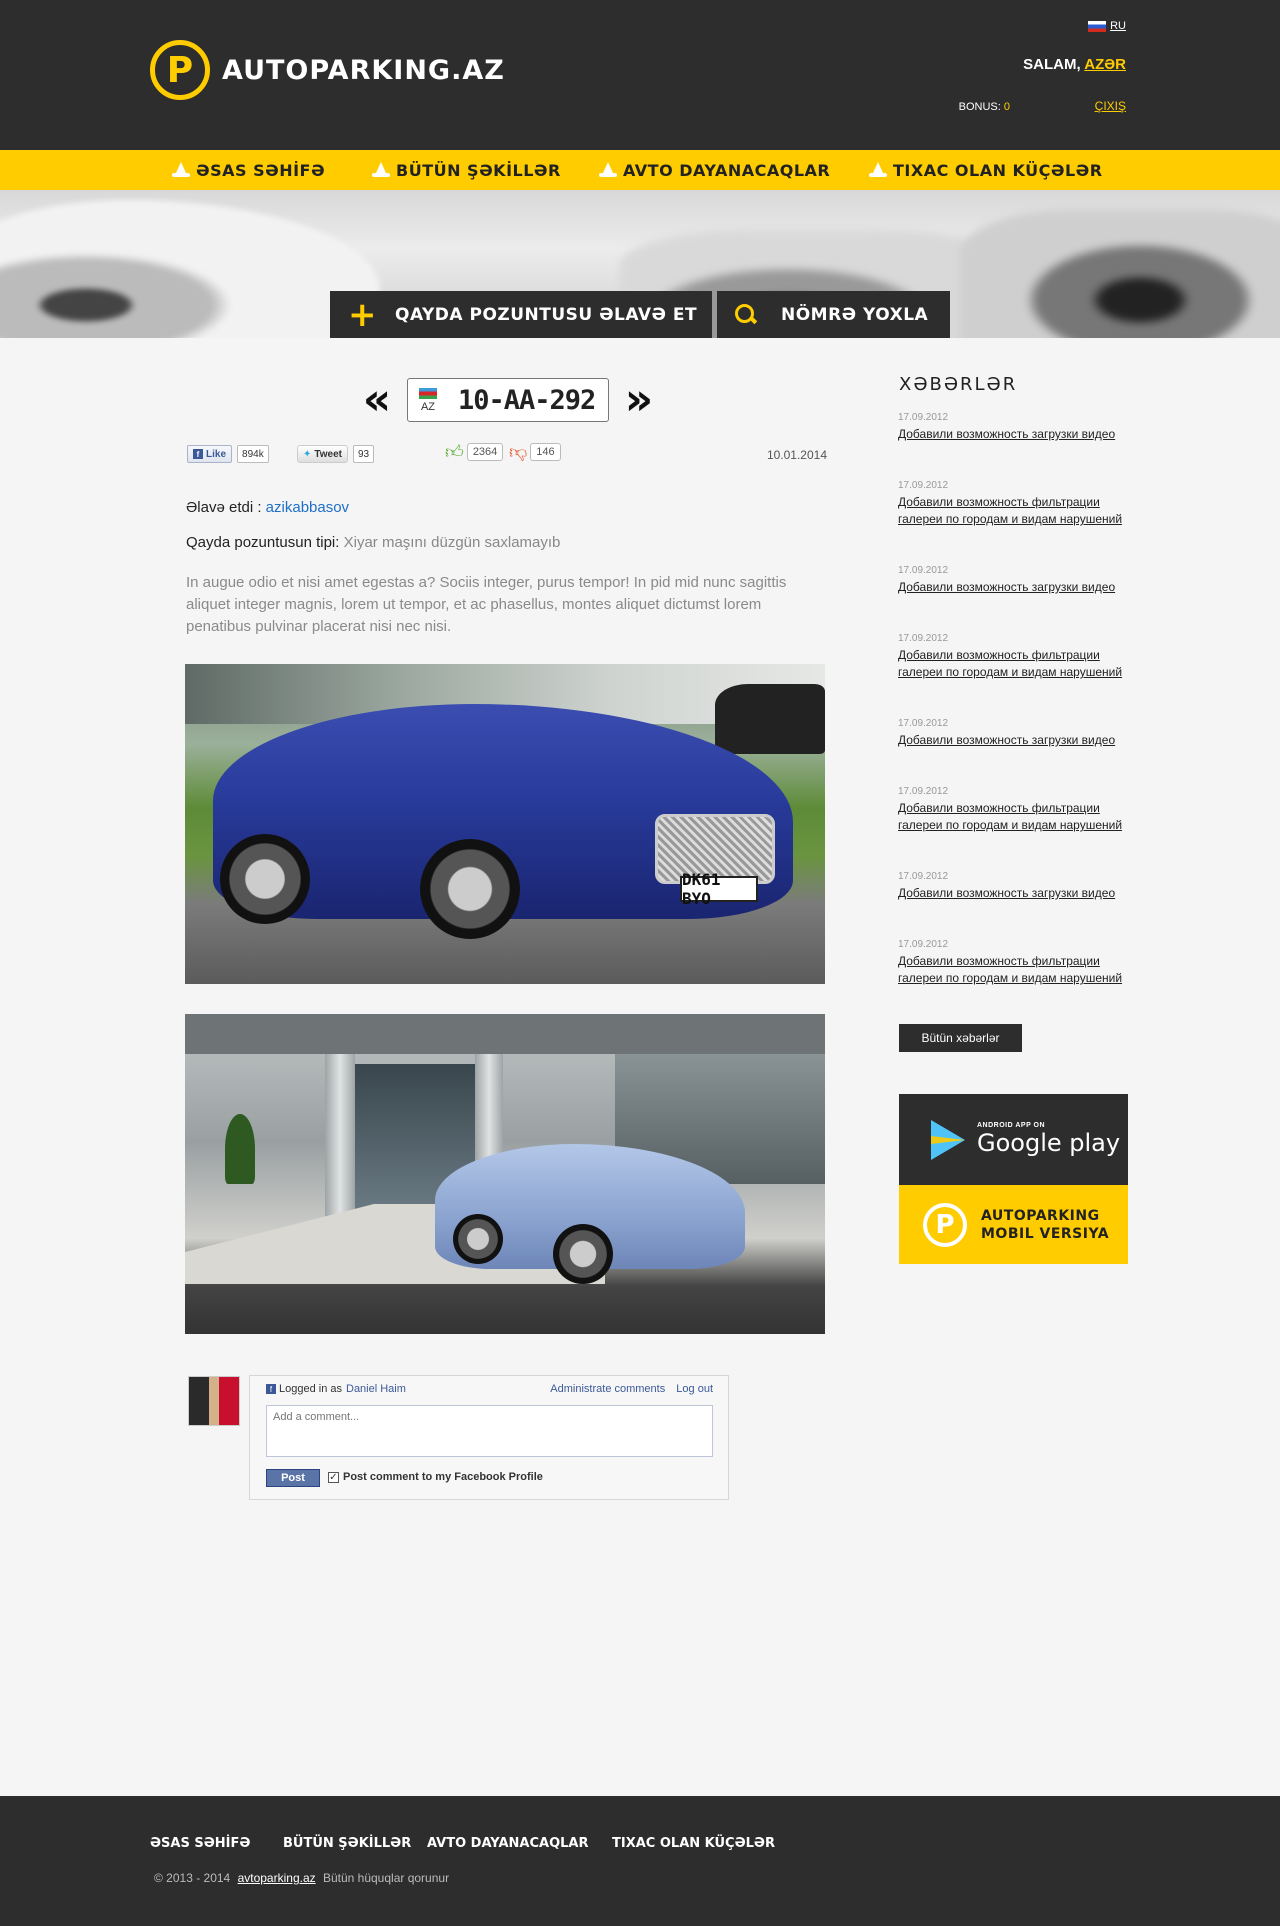 The height and width of the screenshot is (1926, 1280). What do you see at coordinates (224, 507) in the screenshot?
I see `added-by-label: Əlavə etdi :` at bounding box center [224, 507].